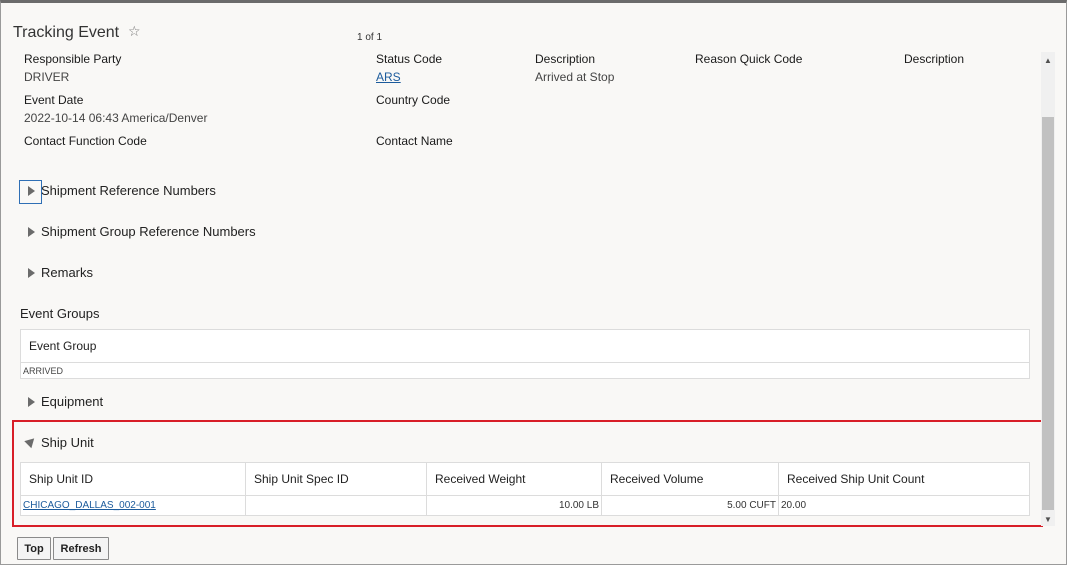 The width and height of the screenshot is (1067, 565). What do you see at coordinates (128, 190) in the screenshot?
I see `section-shipment-reference-numbers: Shipment Reference Numbers` at bounding box center [128, 190].